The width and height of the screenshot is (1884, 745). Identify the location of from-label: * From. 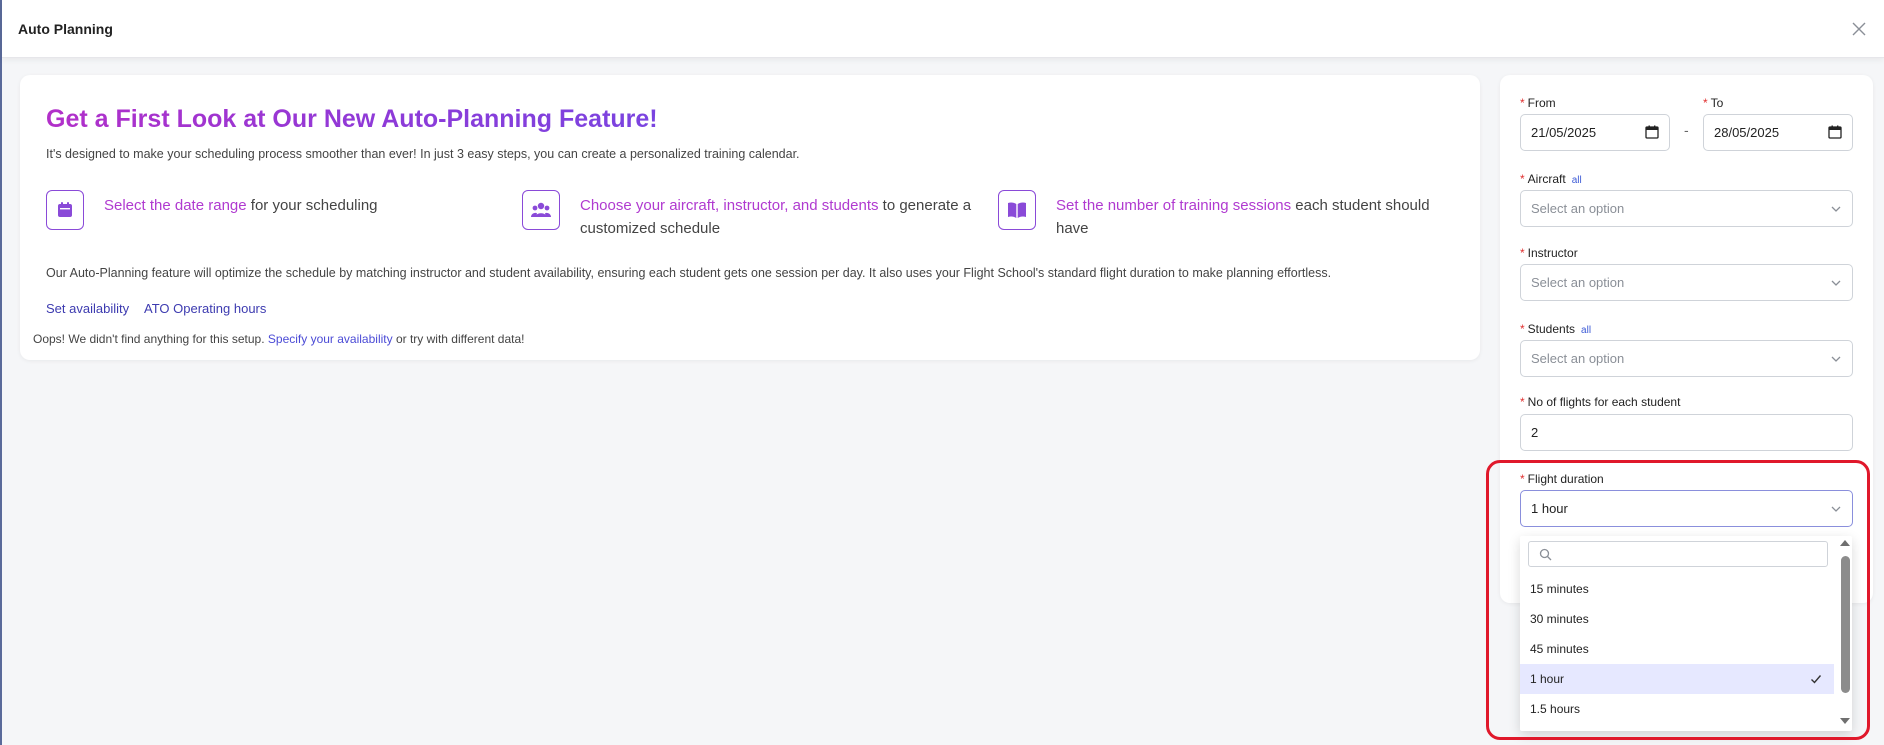
(1538, 103).